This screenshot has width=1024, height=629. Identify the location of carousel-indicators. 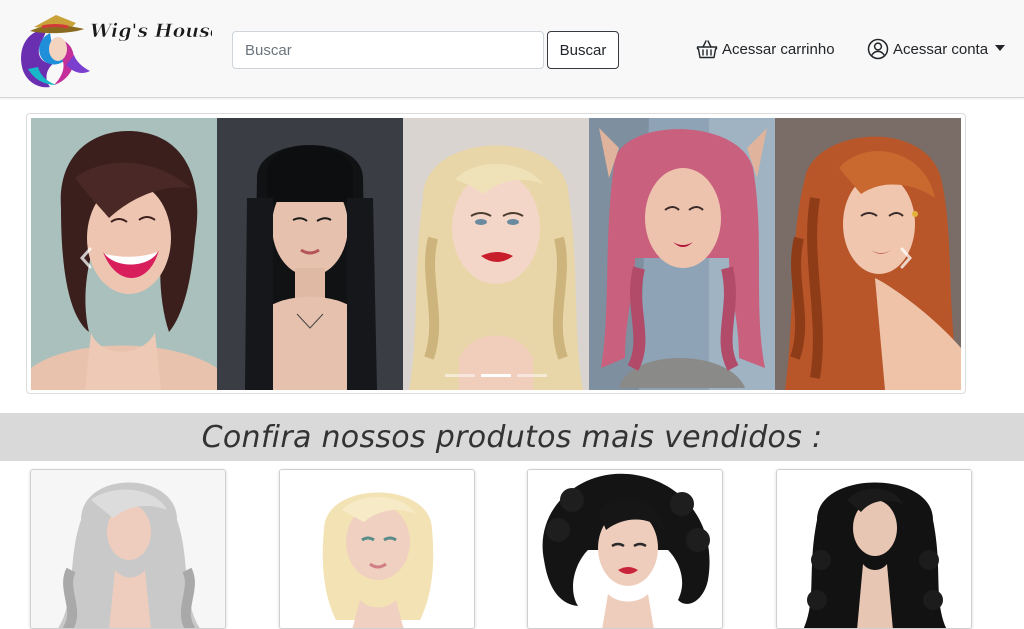
(496, 375).